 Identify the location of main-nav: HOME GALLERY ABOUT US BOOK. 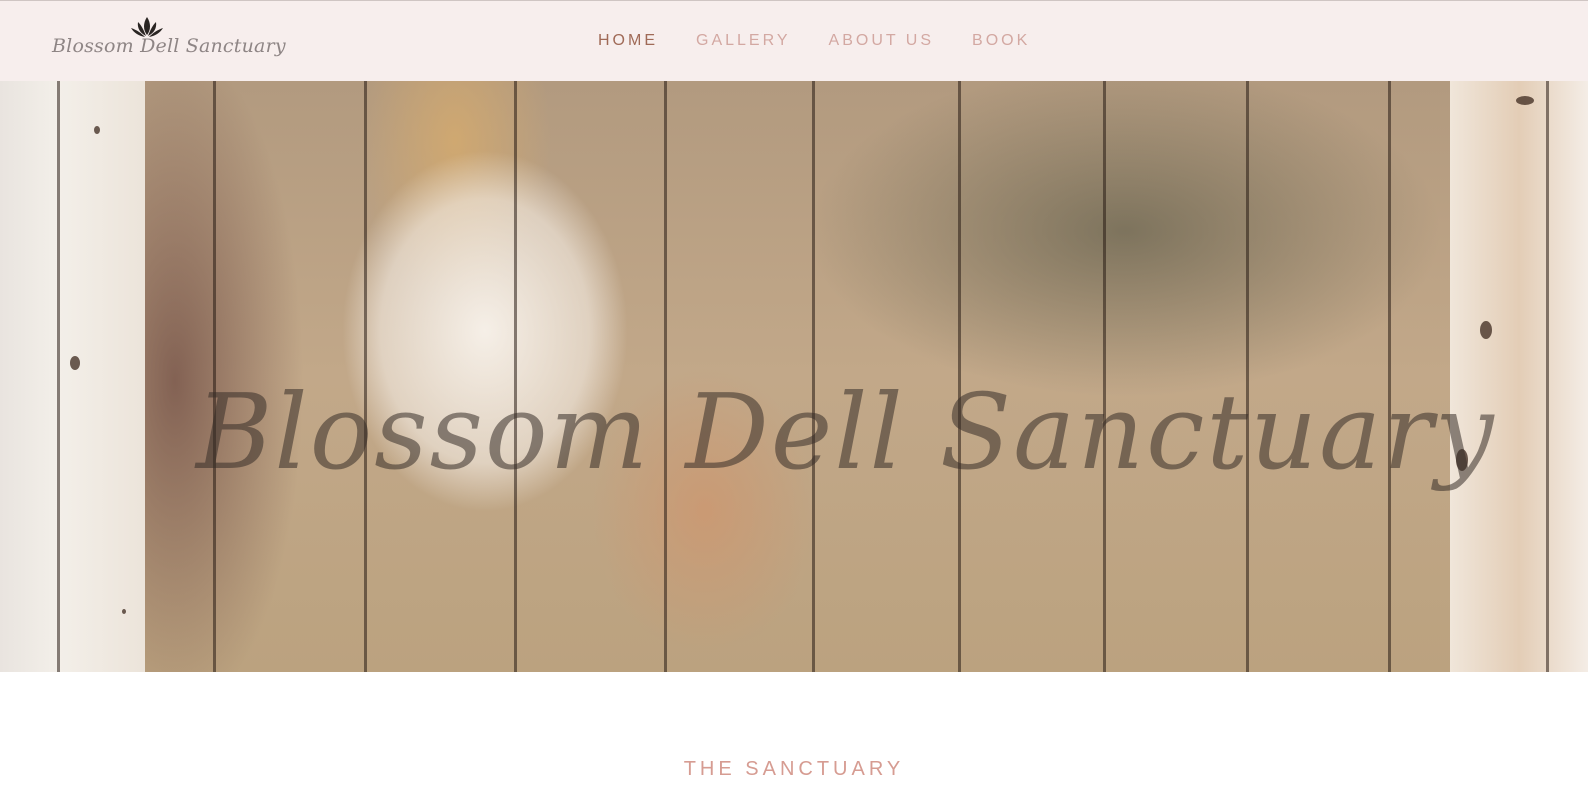
(833, 41).